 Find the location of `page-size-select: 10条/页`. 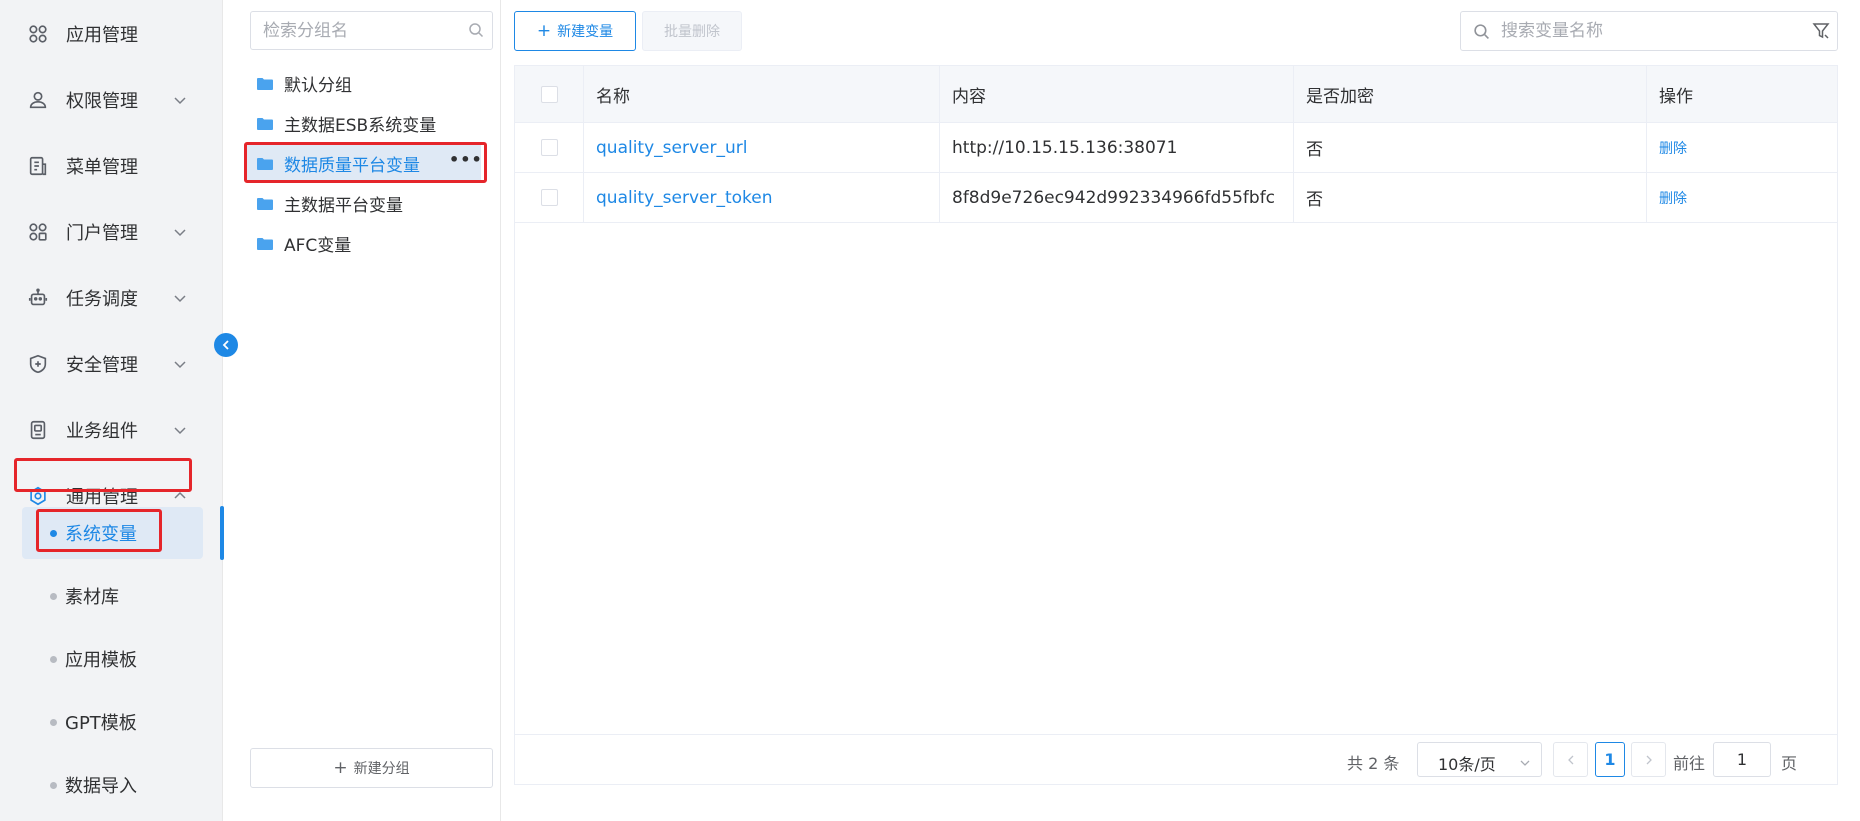

page-size-select: 10条/页 is located at coordinates (1479, 759).